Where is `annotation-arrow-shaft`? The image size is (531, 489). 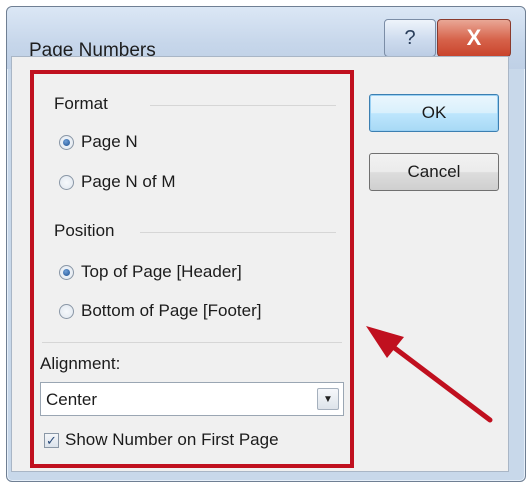 annotation-arrow-shaft is located at coordinates (437, 380).